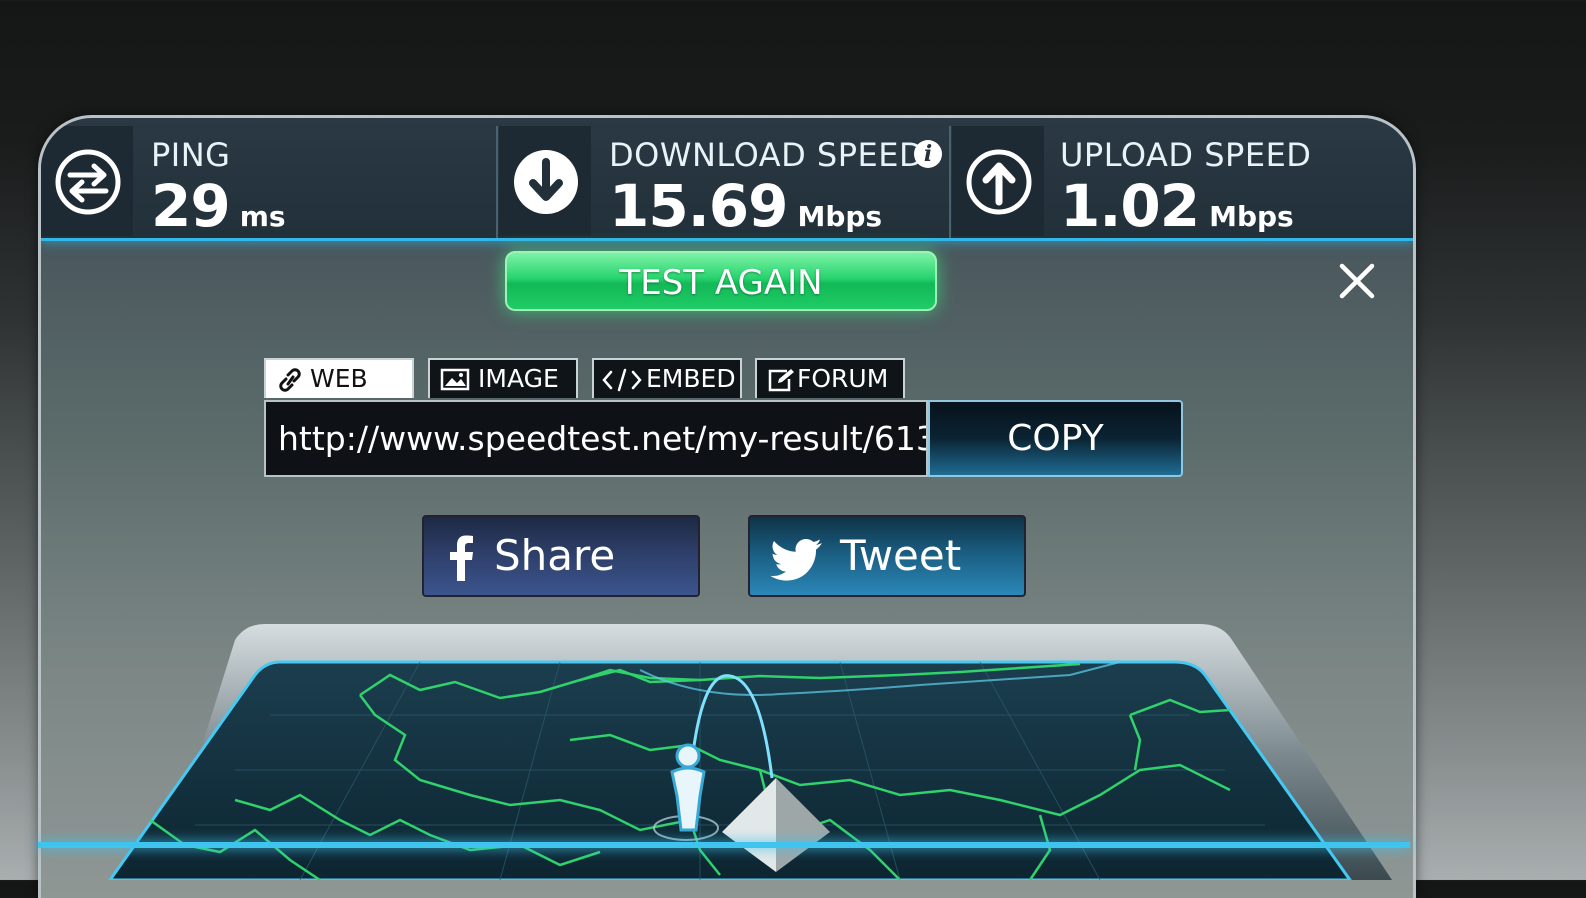  I want to click on ping-icon-box, so click(87, 181).